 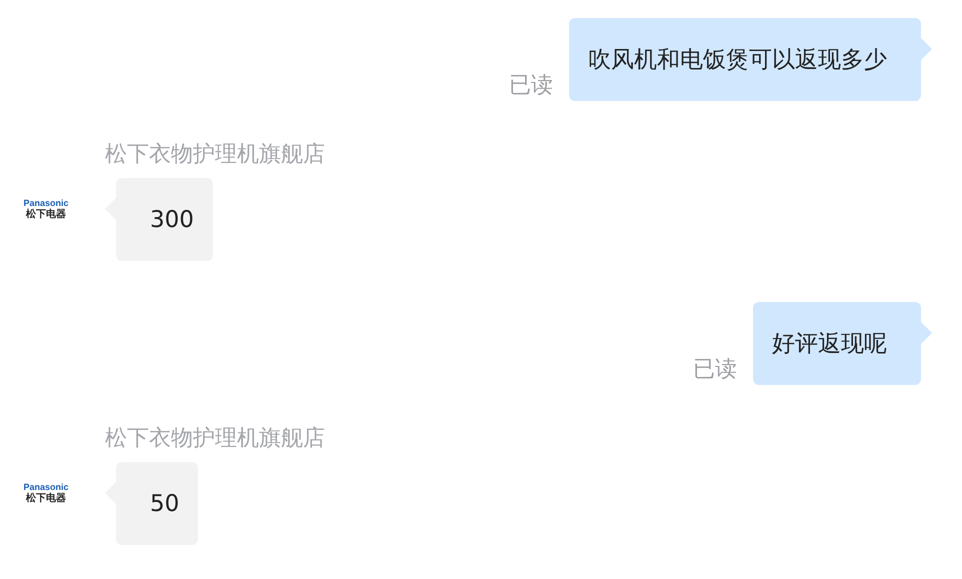 What do you see at coordinates (745, 59) in the screenshot?
I see `message-bubble: 吹风机和电饭煲可以返现多少` at bounding box center [745, 59].